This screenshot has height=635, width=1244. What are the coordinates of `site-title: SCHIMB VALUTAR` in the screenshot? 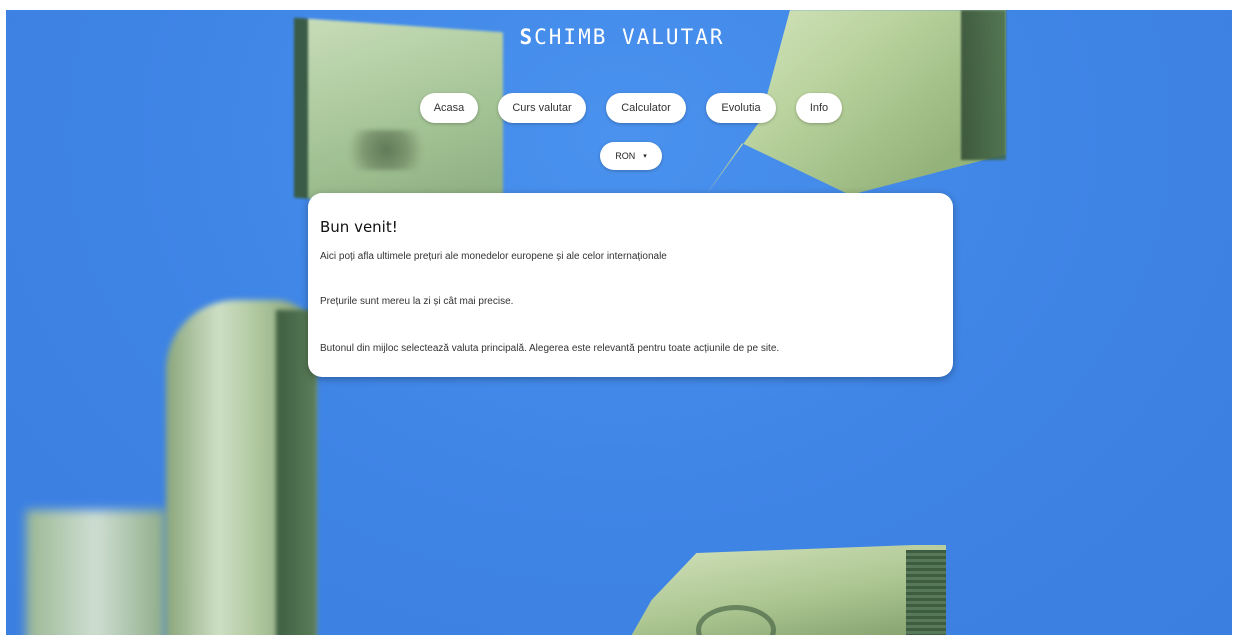 It's located at (622, 37).